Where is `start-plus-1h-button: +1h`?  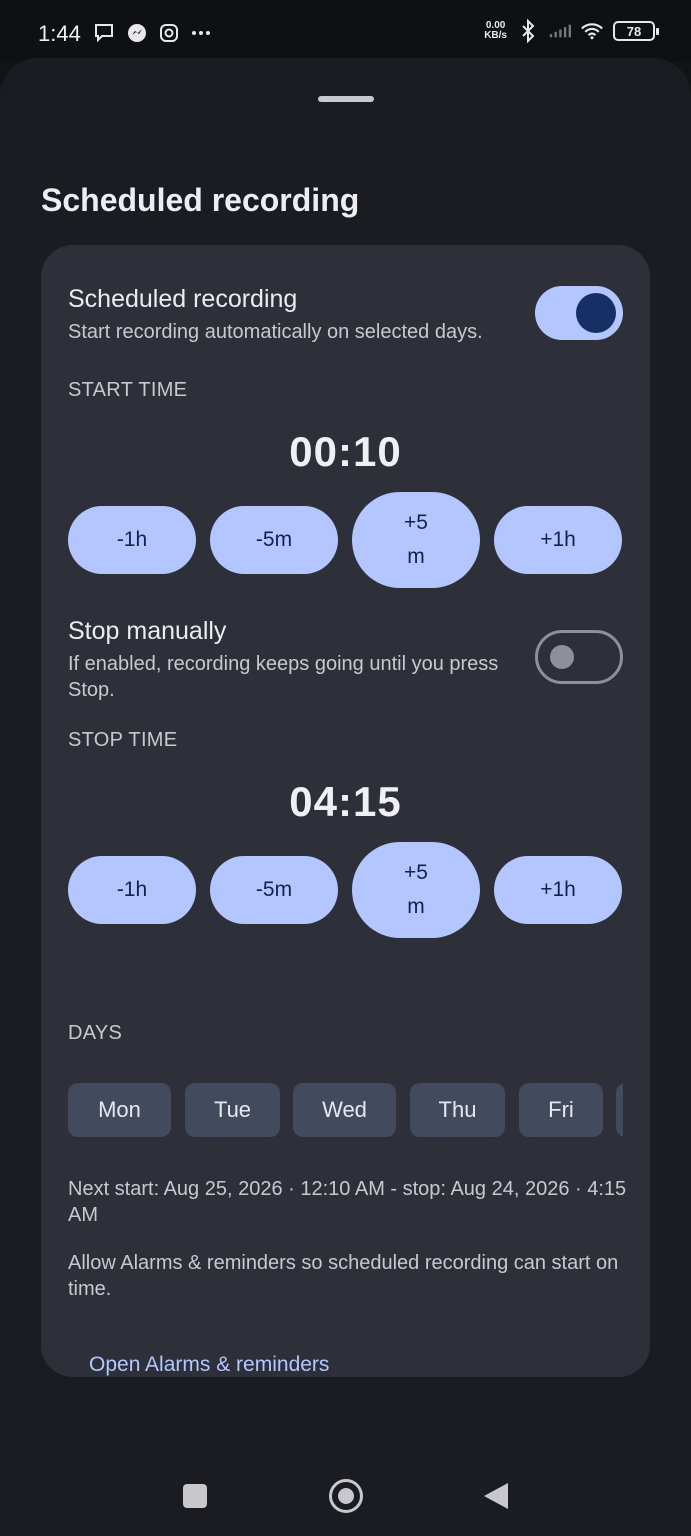 start-plus-1h-button: +1h is located at coordinates (558, 540).